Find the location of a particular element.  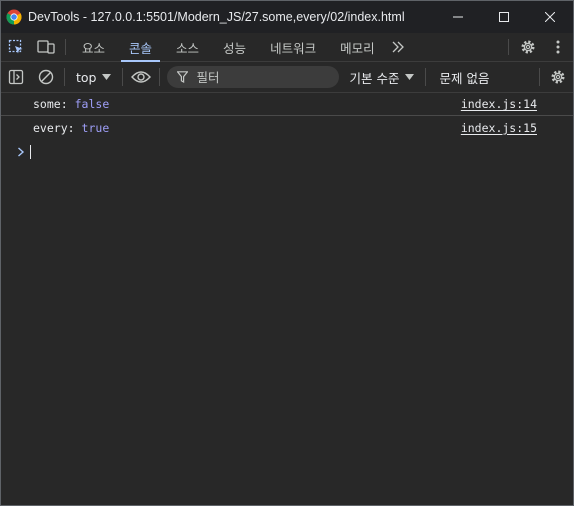

more-options-button is located at coordinates (558, 47).